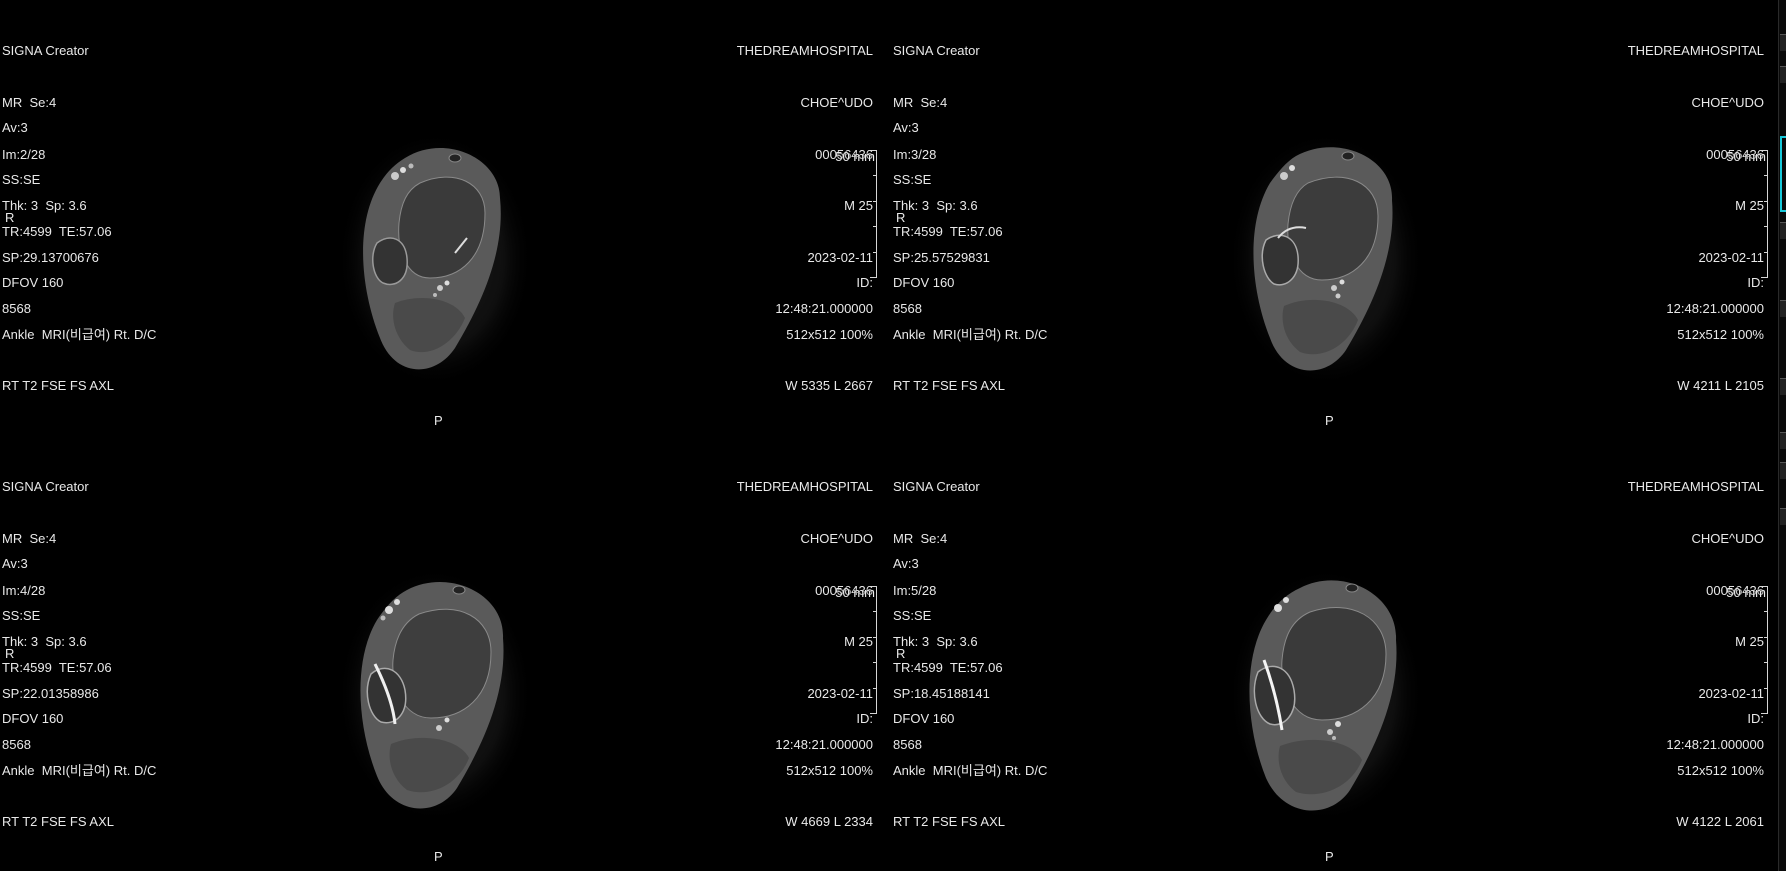 This screenshot has width=1786, height=871. What do you see at coordinates (829, 386) in the screenshot?
I see `window-level: W 5335 L 2667` at bounding box center [829, 386].